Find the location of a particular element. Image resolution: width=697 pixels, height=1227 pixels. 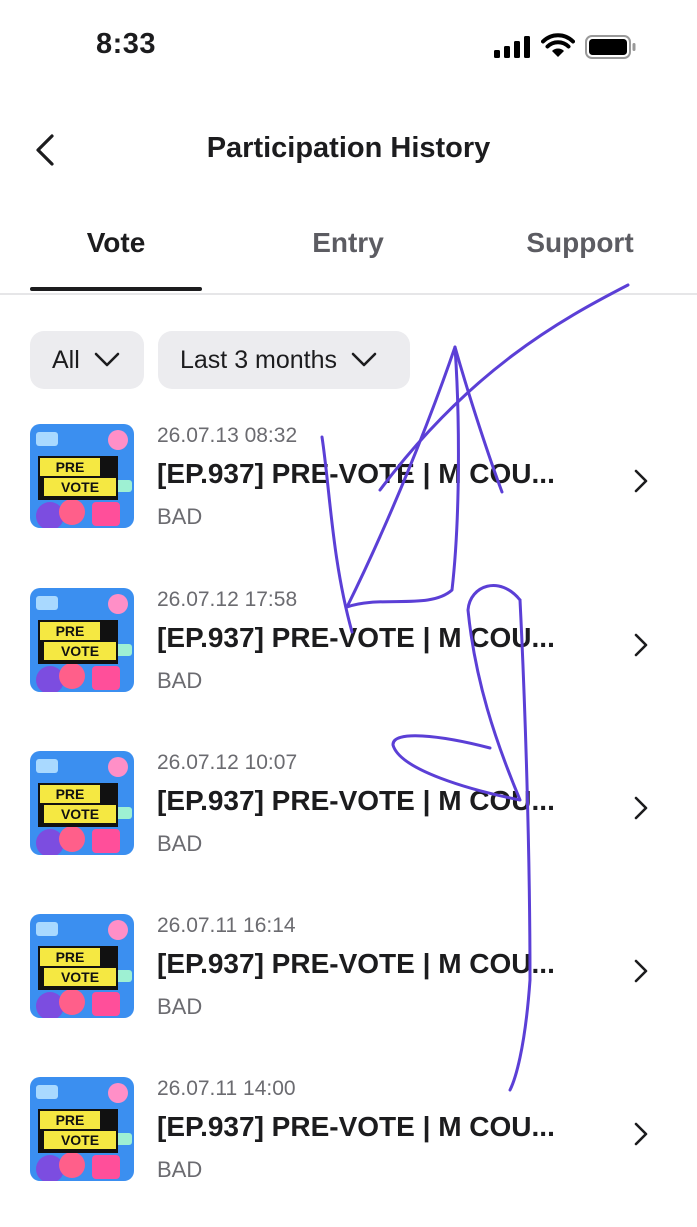

nav-bar: Participation History is located at coordinates (348, 150).